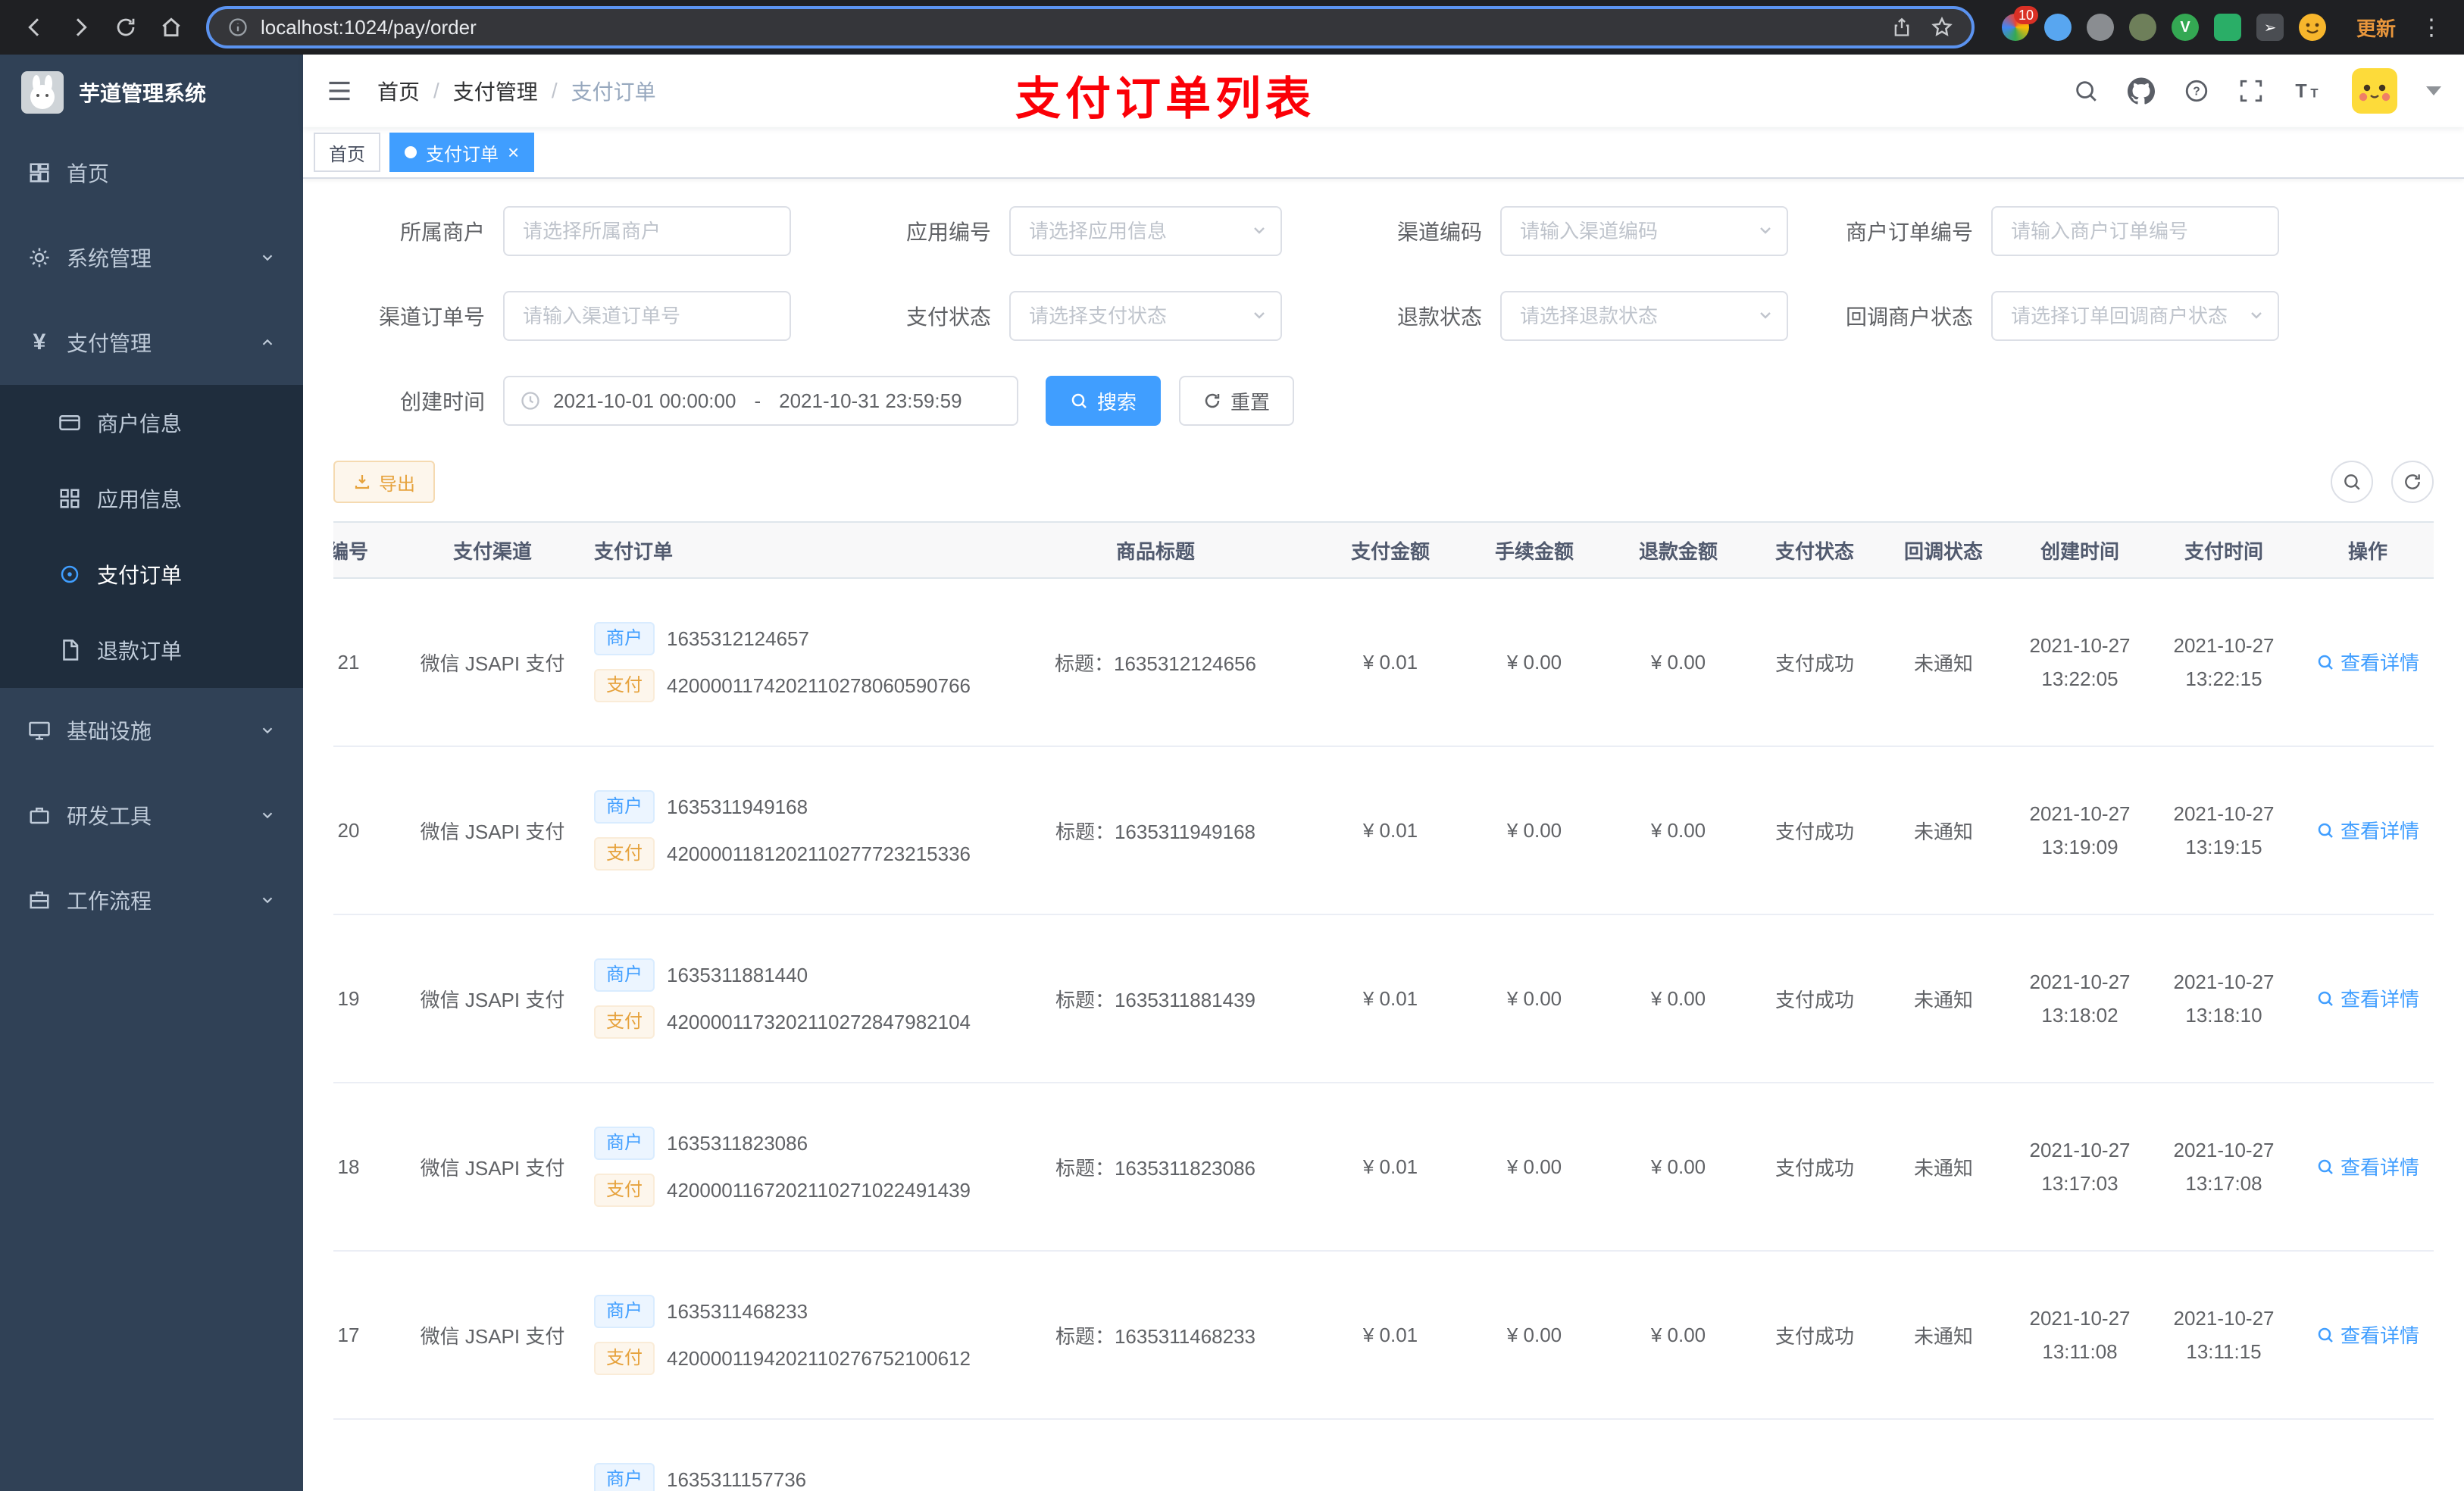  Describe the element at coordinates (495, 91) in the screenshot. I see `breadcrumb-pay-manage: 支付管理` at that location.